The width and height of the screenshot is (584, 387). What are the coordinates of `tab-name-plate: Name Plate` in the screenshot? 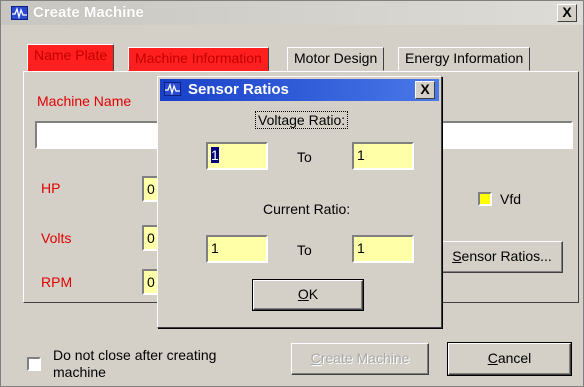 It's located at (71, 57).